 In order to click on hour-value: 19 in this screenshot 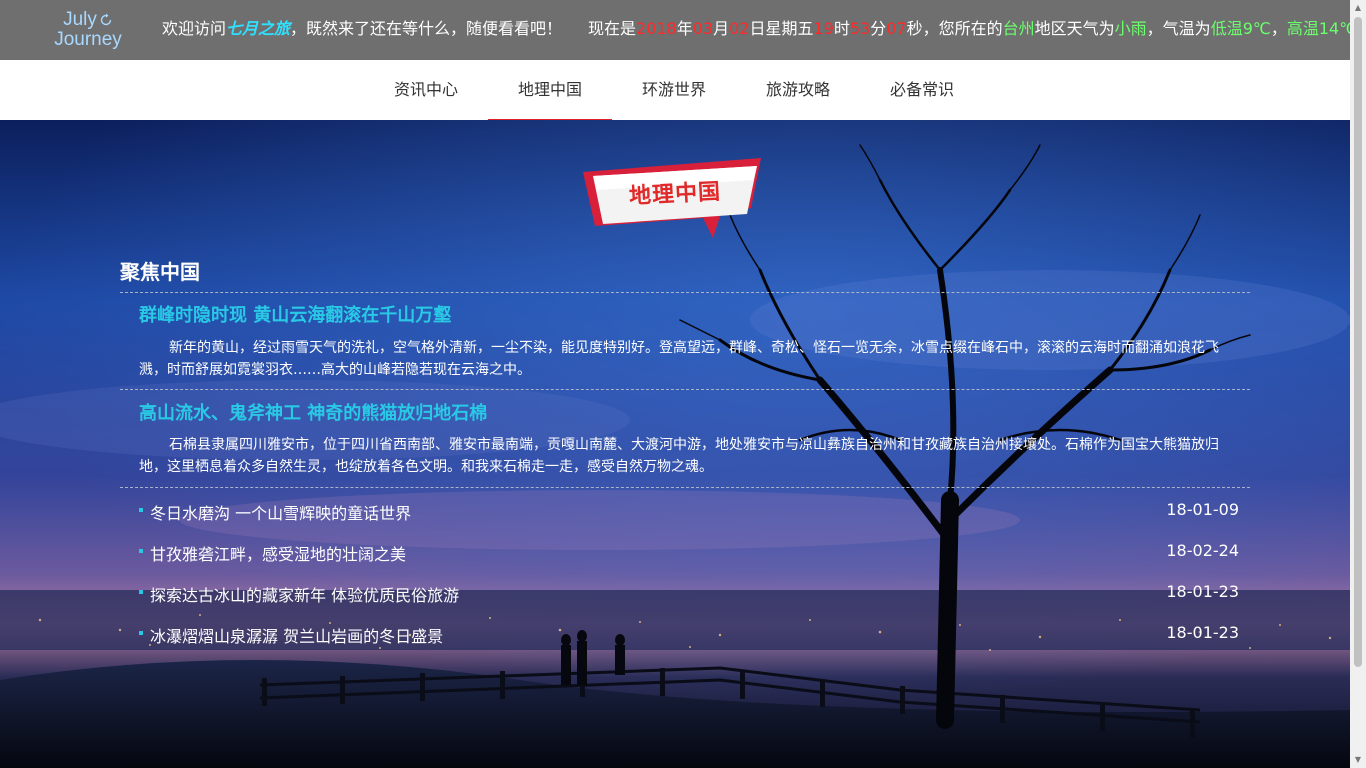, I will do `click(823, 28)`.